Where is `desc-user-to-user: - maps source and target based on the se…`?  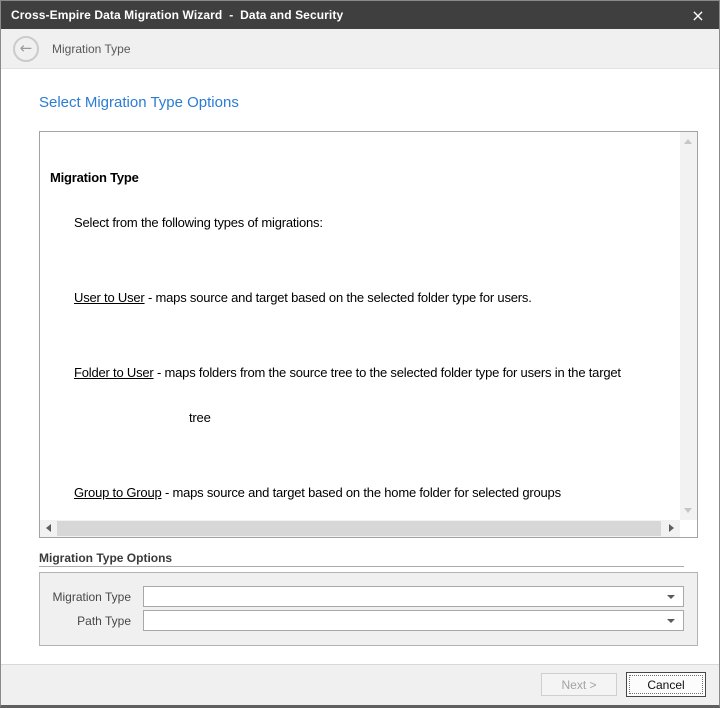
desc-user-to-user: - maps source and target based on the se… is located at coordinates (338, 297).